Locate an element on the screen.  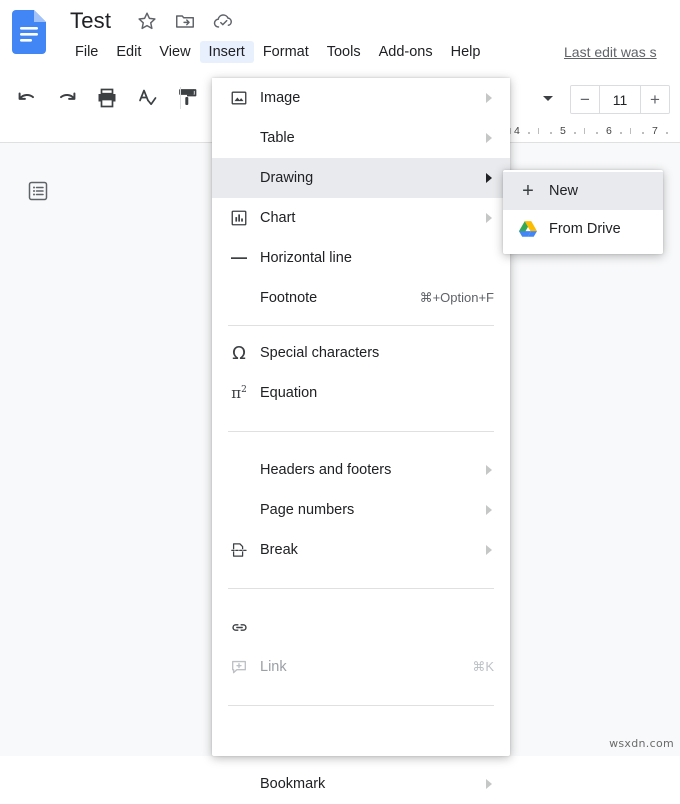
menu-insert: Insert is located at coordinates (226, 52).